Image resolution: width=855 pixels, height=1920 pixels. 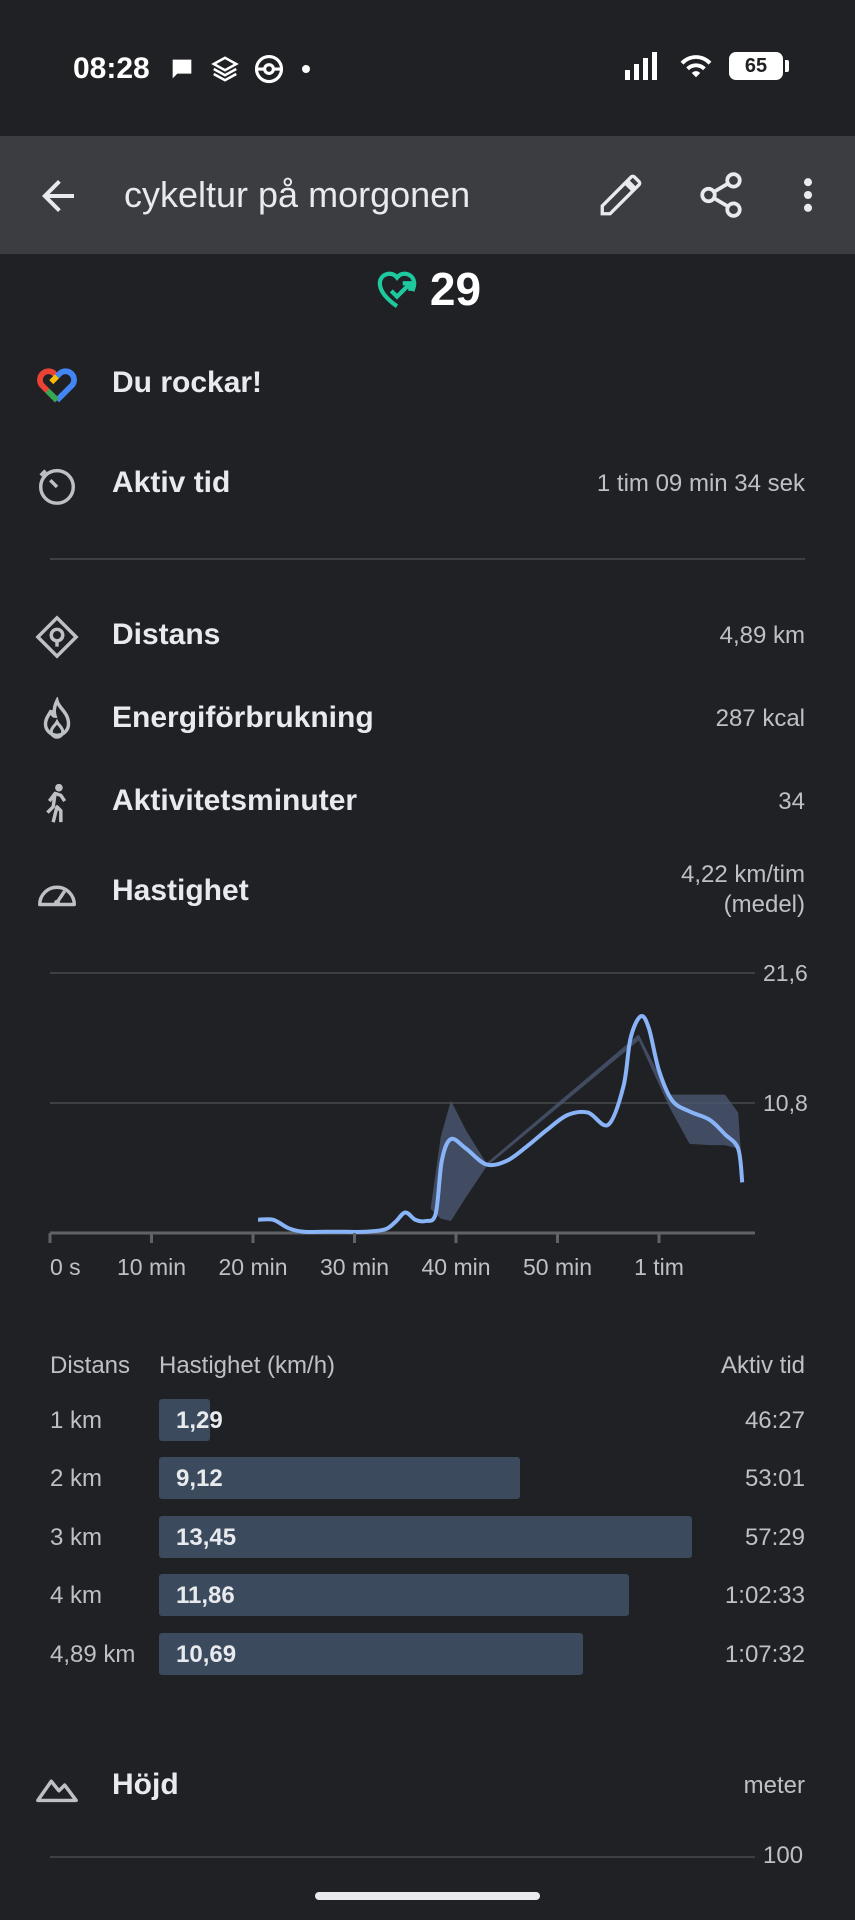 What do you see at coordinates (354, 1267) in the screenshot?
I see `x-tick-label: 30 min` at bounding box center [354, 1267].